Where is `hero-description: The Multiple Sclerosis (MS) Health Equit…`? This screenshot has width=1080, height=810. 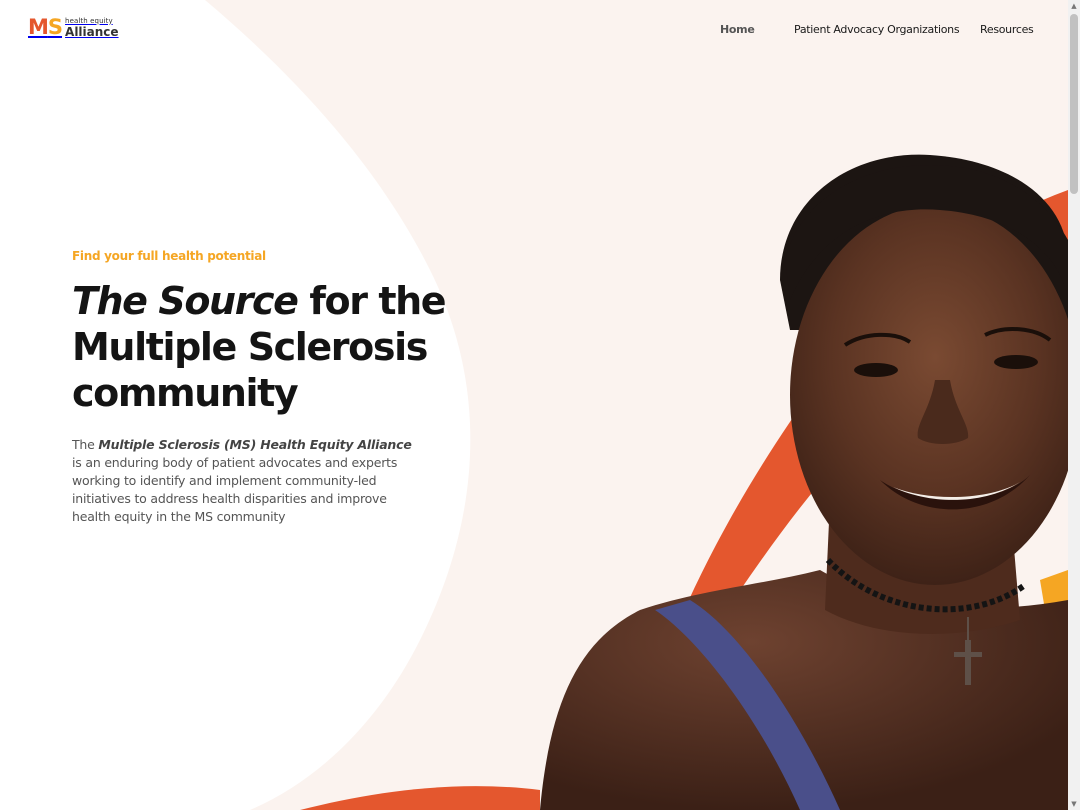 hero-description: The Multiple Sclerosis (MS) Health Equit… is located at coordinates (247, 481).